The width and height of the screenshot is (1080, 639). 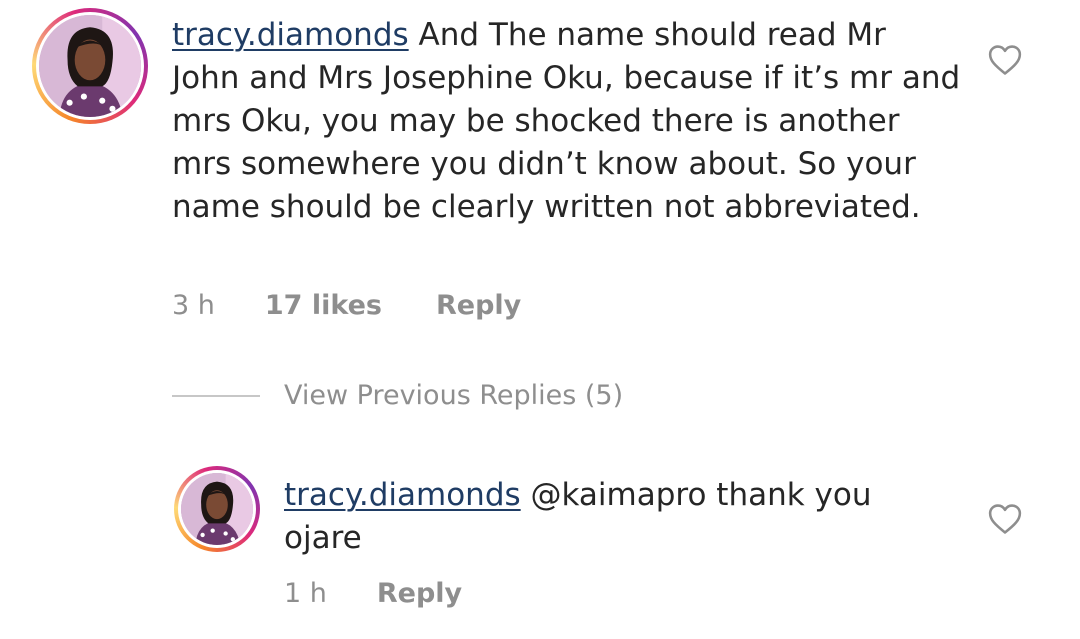 I want to click on avatar, so click(x=90, y=66).